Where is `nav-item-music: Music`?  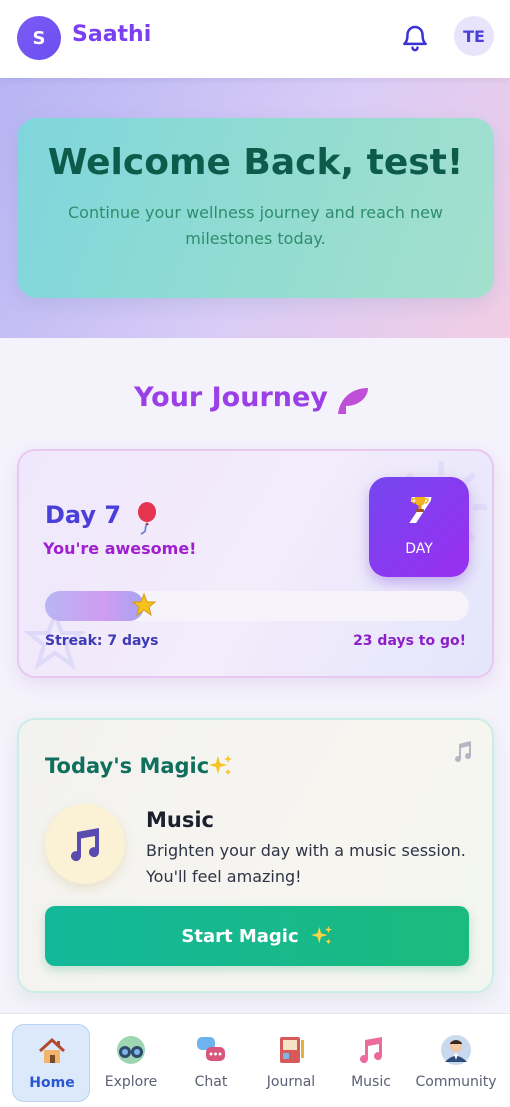
nav-item-music: Music is located at coordinates (371, 1063).